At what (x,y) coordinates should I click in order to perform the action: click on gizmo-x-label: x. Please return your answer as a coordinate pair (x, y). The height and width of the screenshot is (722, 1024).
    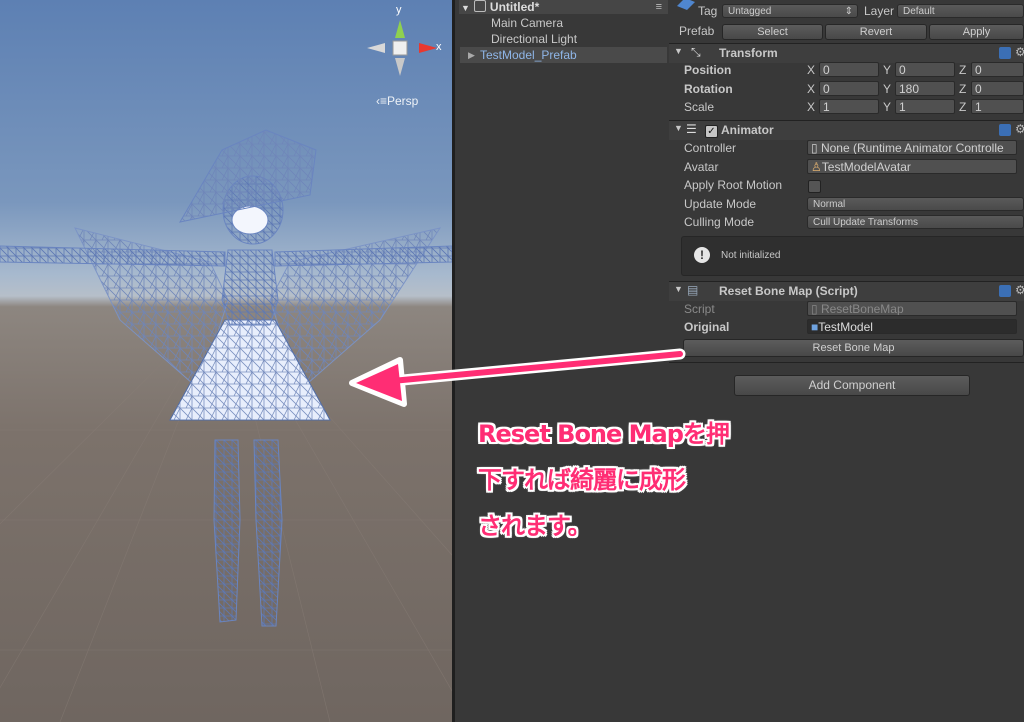
    Looking at the image, I should click on (439, 47).